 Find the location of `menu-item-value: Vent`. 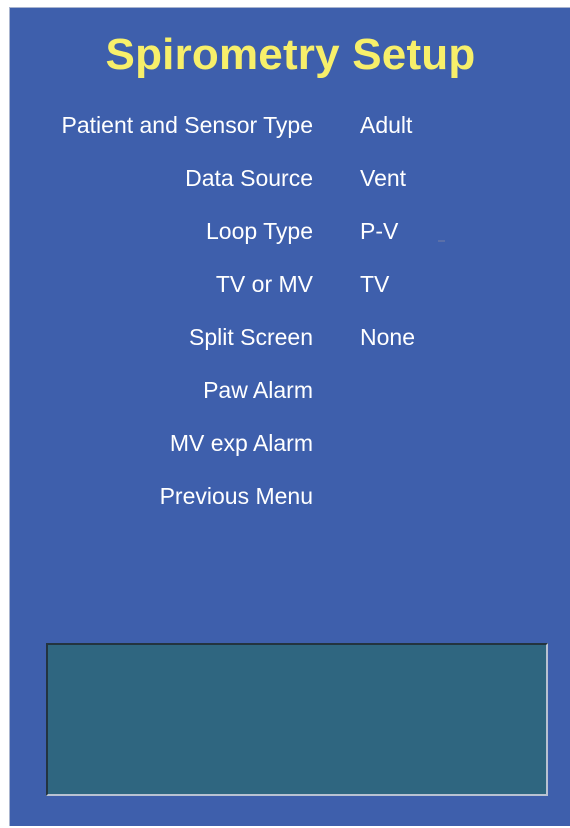

menu-item-value: Vent is located at coordinates (383, 178).